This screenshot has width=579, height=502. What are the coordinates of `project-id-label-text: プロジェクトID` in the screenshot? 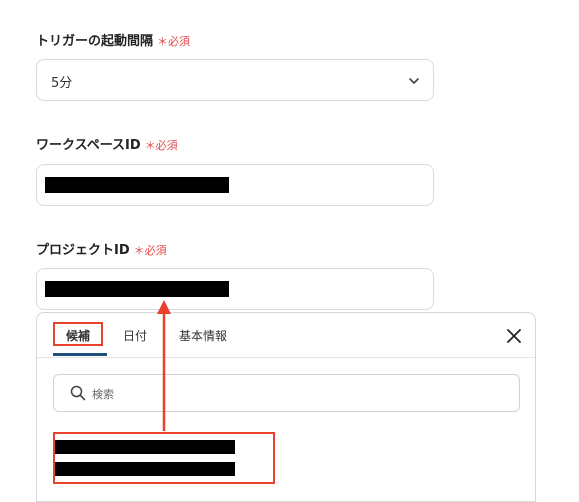 It's located at (83, 250).